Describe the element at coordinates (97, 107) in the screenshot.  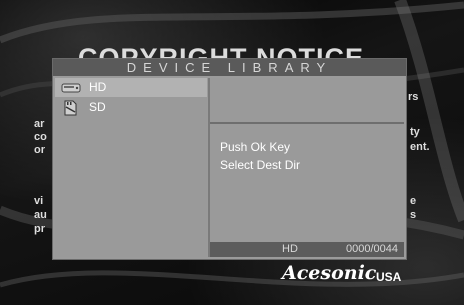
I see `device-label: SD` at that location.